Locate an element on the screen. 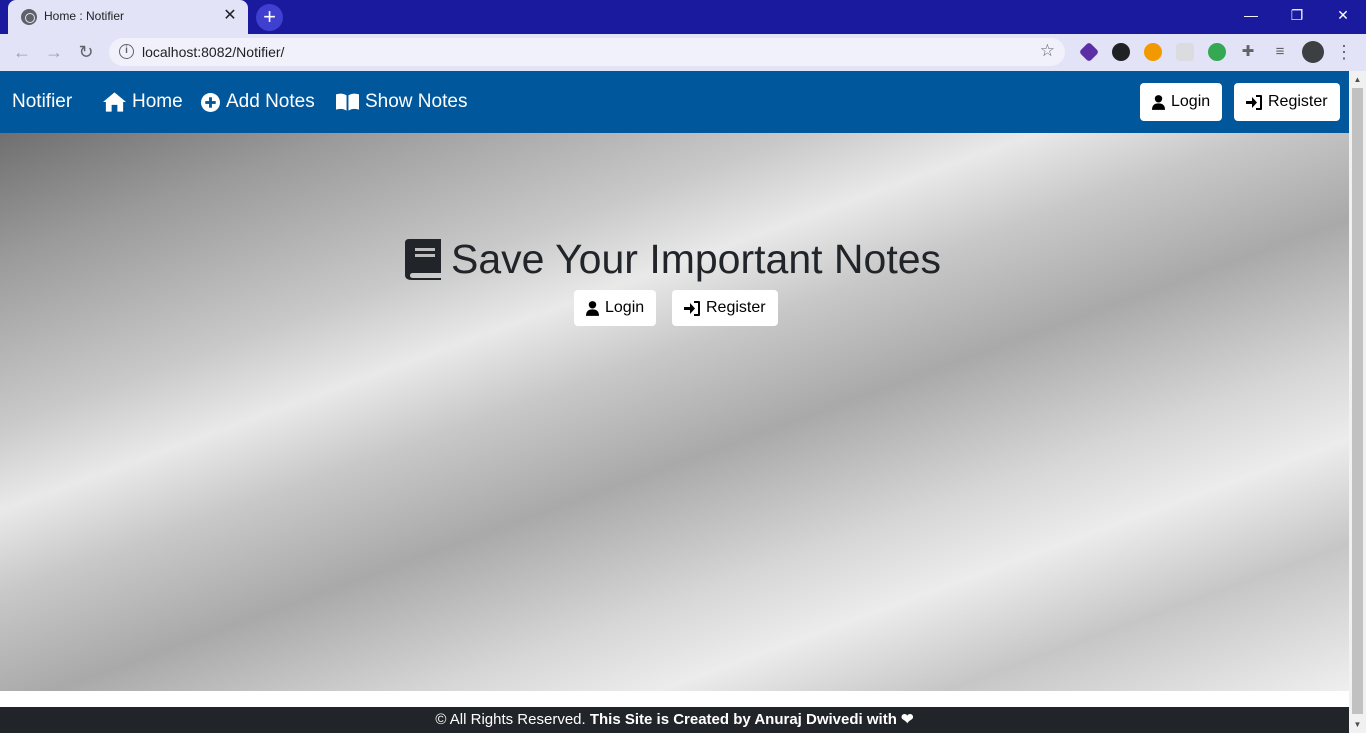  globe-extension-icon is located at coordinates (1217, 52).